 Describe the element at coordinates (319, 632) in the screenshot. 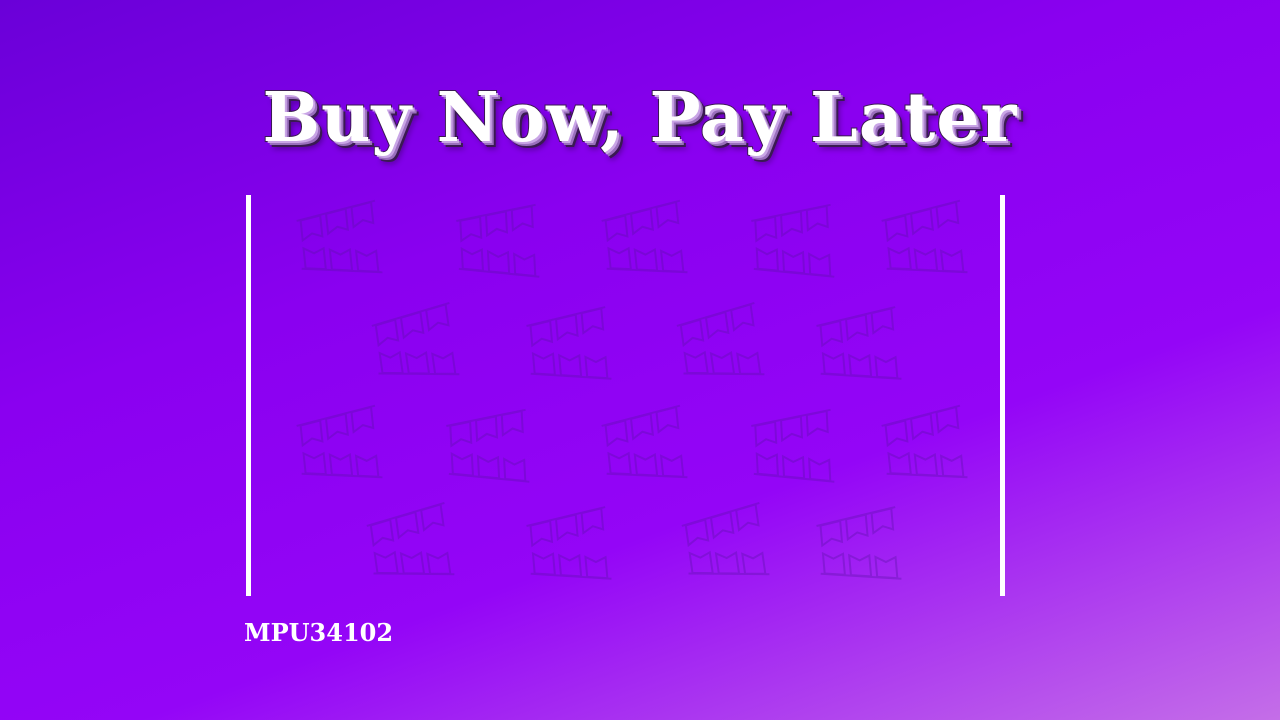

I see `promo-code-label: MPU34102` at that location.